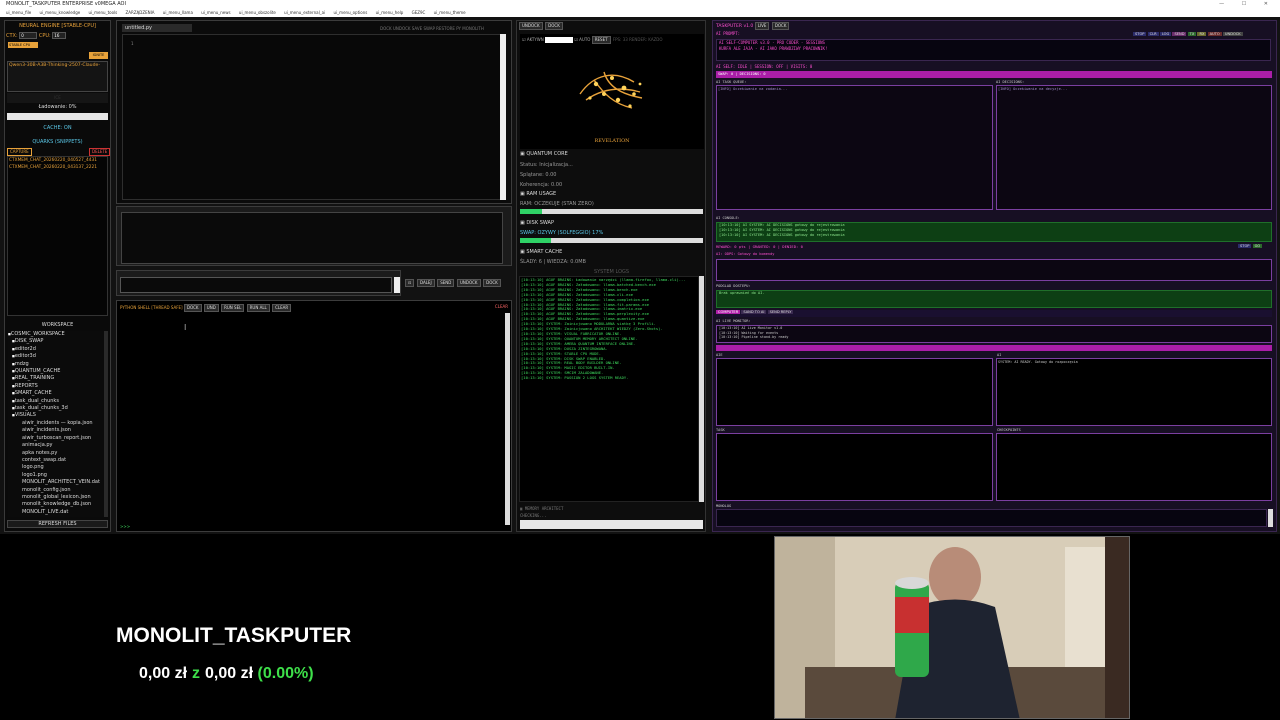  I want to click on reward-stop-button: STOP, so click(1245, 246).